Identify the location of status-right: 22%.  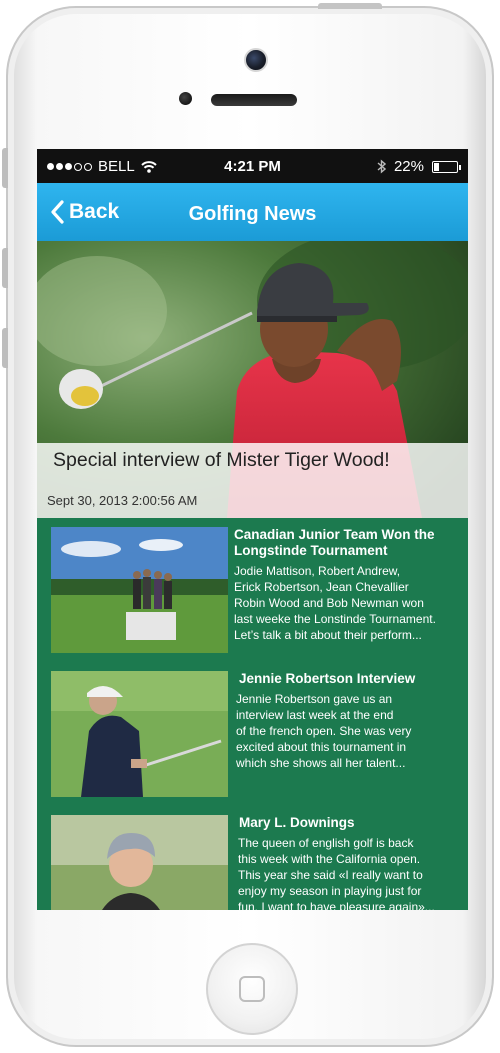
(419, 166).